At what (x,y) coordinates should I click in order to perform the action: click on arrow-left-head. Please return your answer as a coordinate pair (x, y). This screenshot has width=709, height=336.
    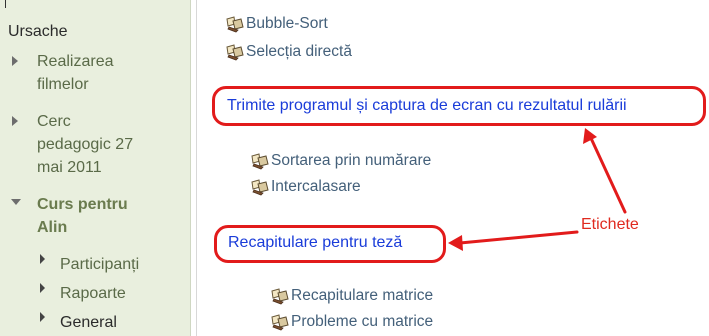
    Looking at the image, I should click on (455, 243).